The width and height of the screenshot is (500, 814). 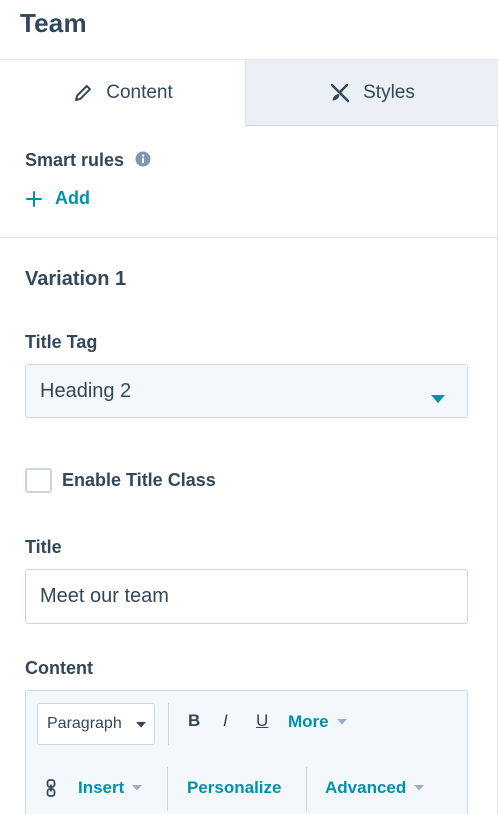 I want to click on editor-tabs: Content Styles, so click(x=249, y=92).